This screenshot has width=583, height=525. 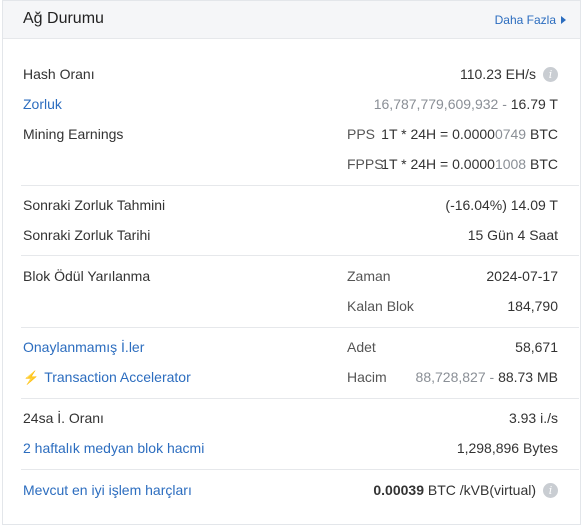 What do you see at coordinates (291, 348) in the screenshot?
I see `unconfirmed-row: Onaylanmamış İ.ler Adet 58,671` at bounding box center [291, 348].